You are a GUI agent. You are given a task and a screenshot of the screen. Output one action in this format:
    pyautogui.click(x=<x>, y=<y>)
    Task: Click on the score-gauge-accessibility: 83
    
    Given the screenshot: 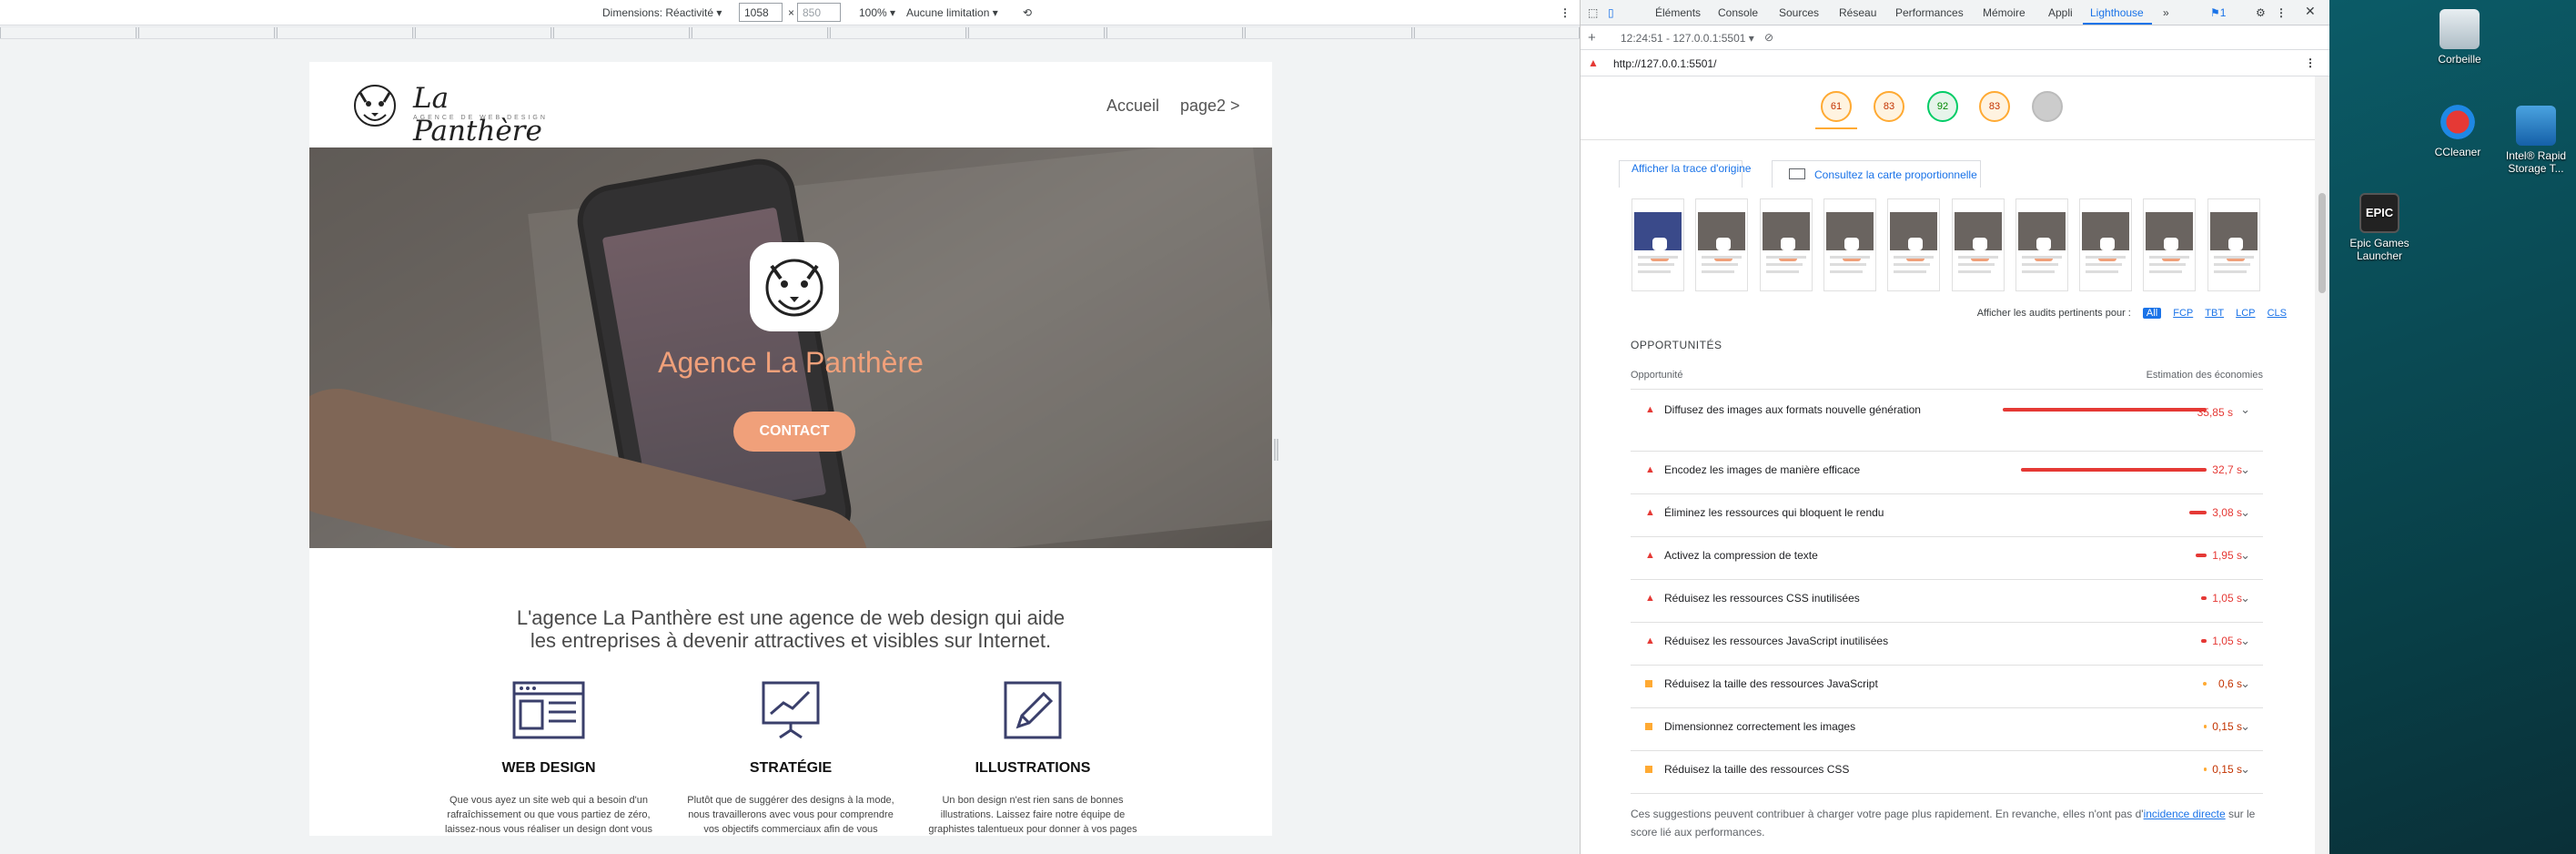 What is the action you would take?
    pyautogui.click(x=1889, y=106)
    